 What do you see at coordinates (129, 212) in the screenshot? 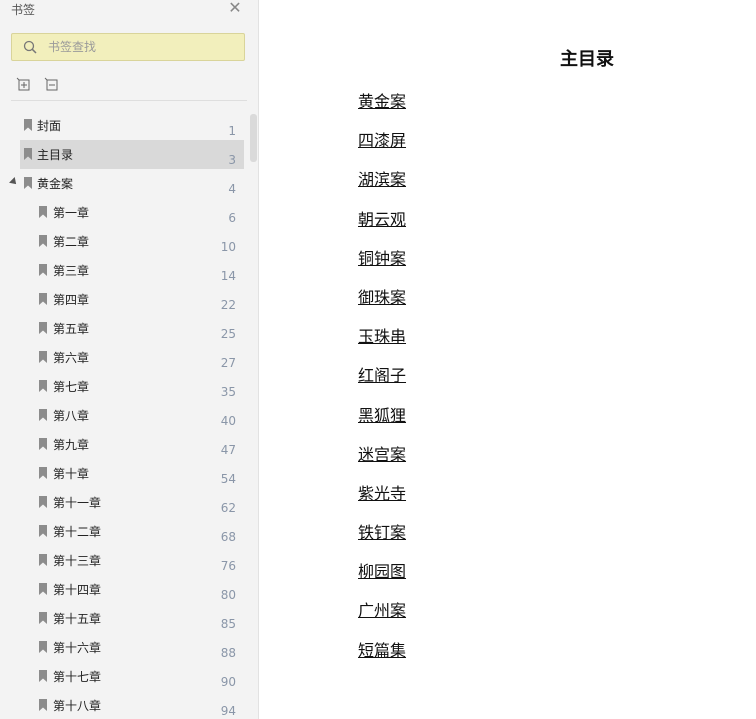
I see `bookmark-item: 第一章 6` at bounding box center [129, 212].